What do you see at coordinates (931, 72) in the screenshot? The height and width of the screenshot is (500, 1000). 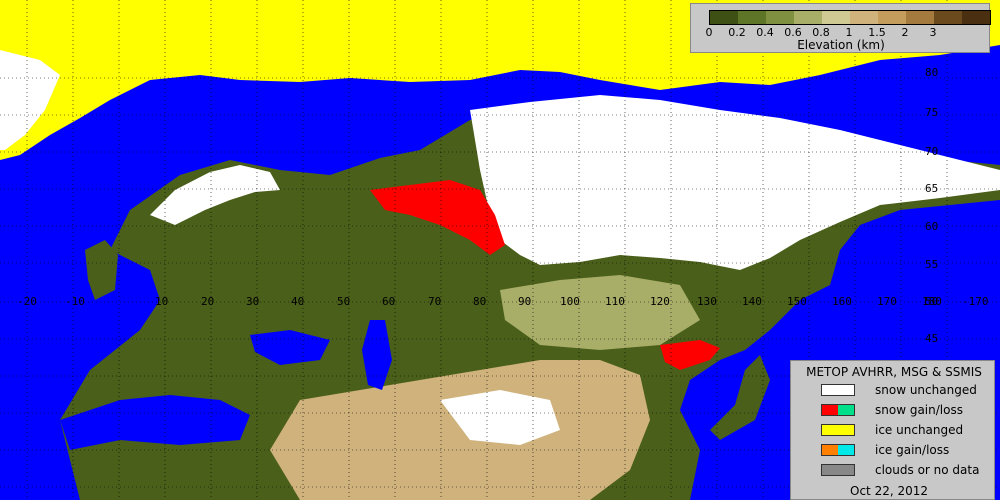 I see `lat-label-80: 80` at bounding box center [931, 72].